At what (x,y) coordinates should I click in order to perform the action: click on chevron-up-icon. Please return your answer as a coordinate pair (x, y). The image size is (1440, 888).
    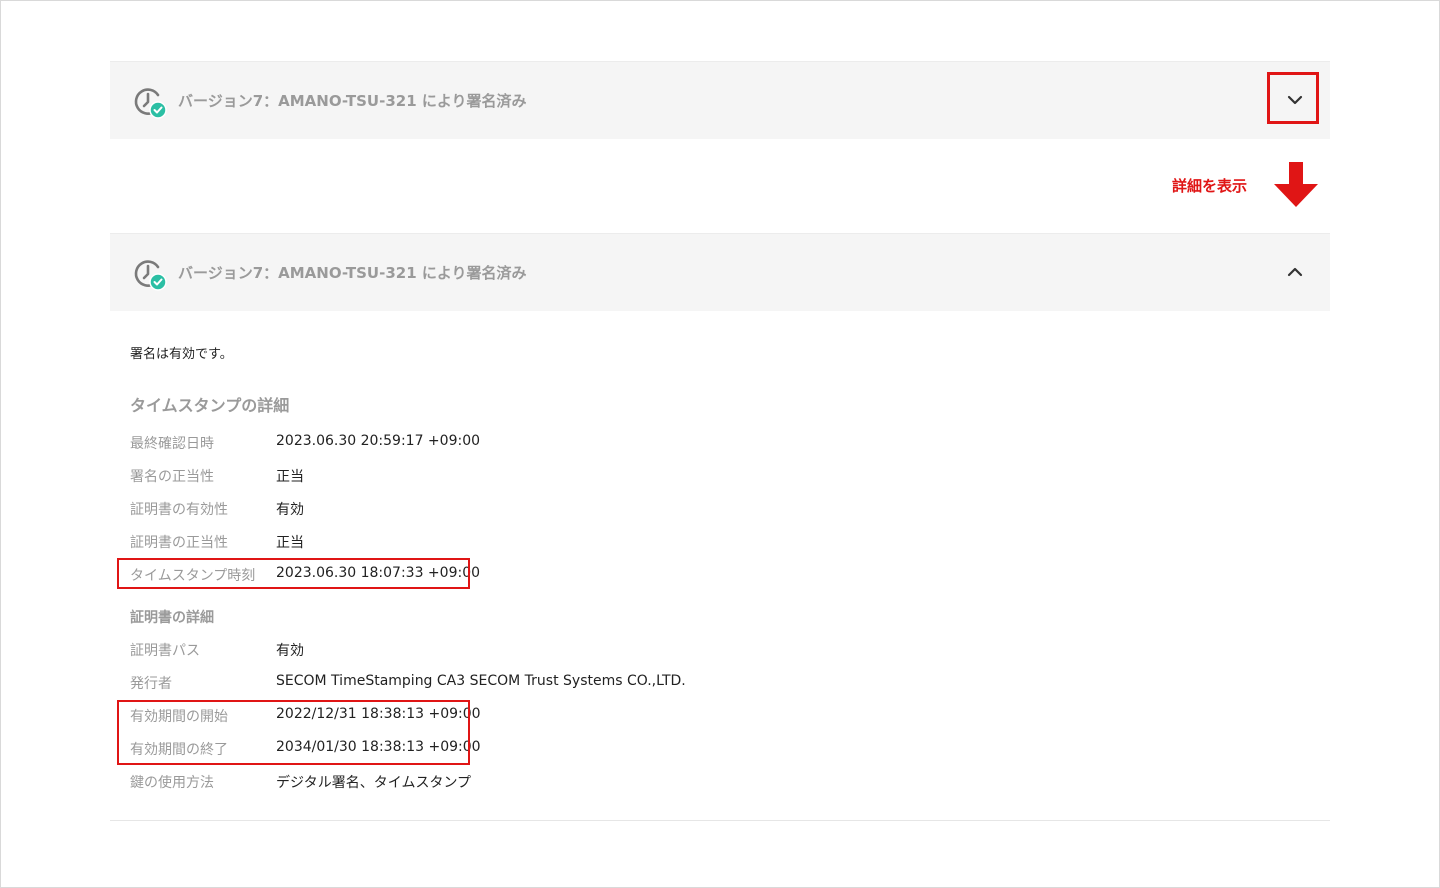
    Looking at the image, I should click on (1295, 272).